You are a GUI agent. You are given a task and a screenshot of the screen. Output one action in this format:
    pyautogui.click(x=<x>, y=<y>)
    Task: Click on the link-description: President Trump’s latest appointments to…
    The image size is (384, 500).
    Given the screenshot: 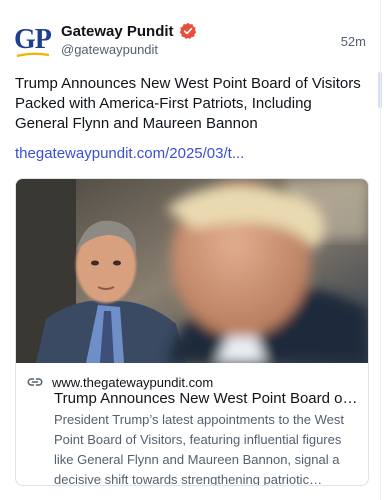 What is the action you would take?
    pyautogui.click(x=199, y=449)
    